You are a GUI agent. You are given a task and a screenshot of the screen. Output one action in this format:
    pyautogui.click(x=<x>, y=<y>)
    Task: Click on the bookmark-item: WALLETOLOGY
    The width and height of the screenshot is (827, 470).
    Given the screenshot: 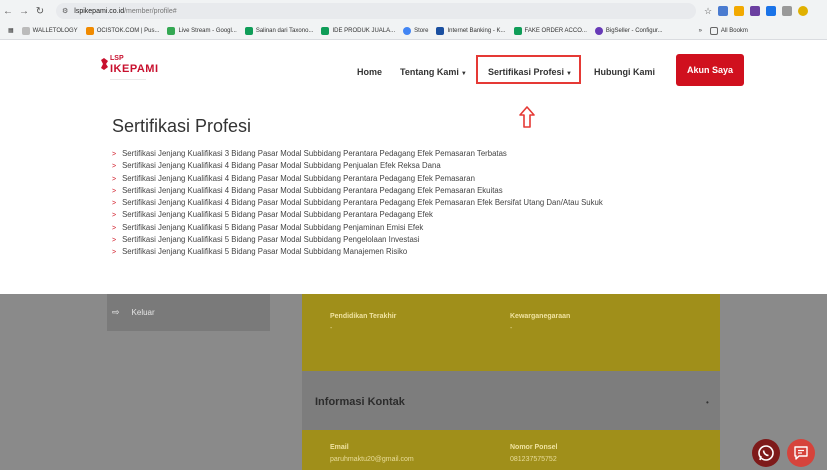 What is the action you would take?
    pyautogui.click(x=49, y=30)
    